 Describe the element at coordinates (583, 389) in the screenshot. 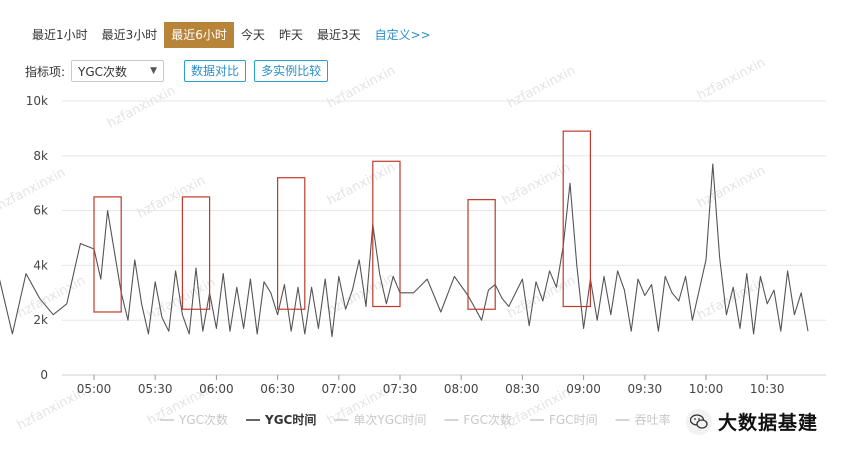

I see `x-tick-label: 09:00` at that location.